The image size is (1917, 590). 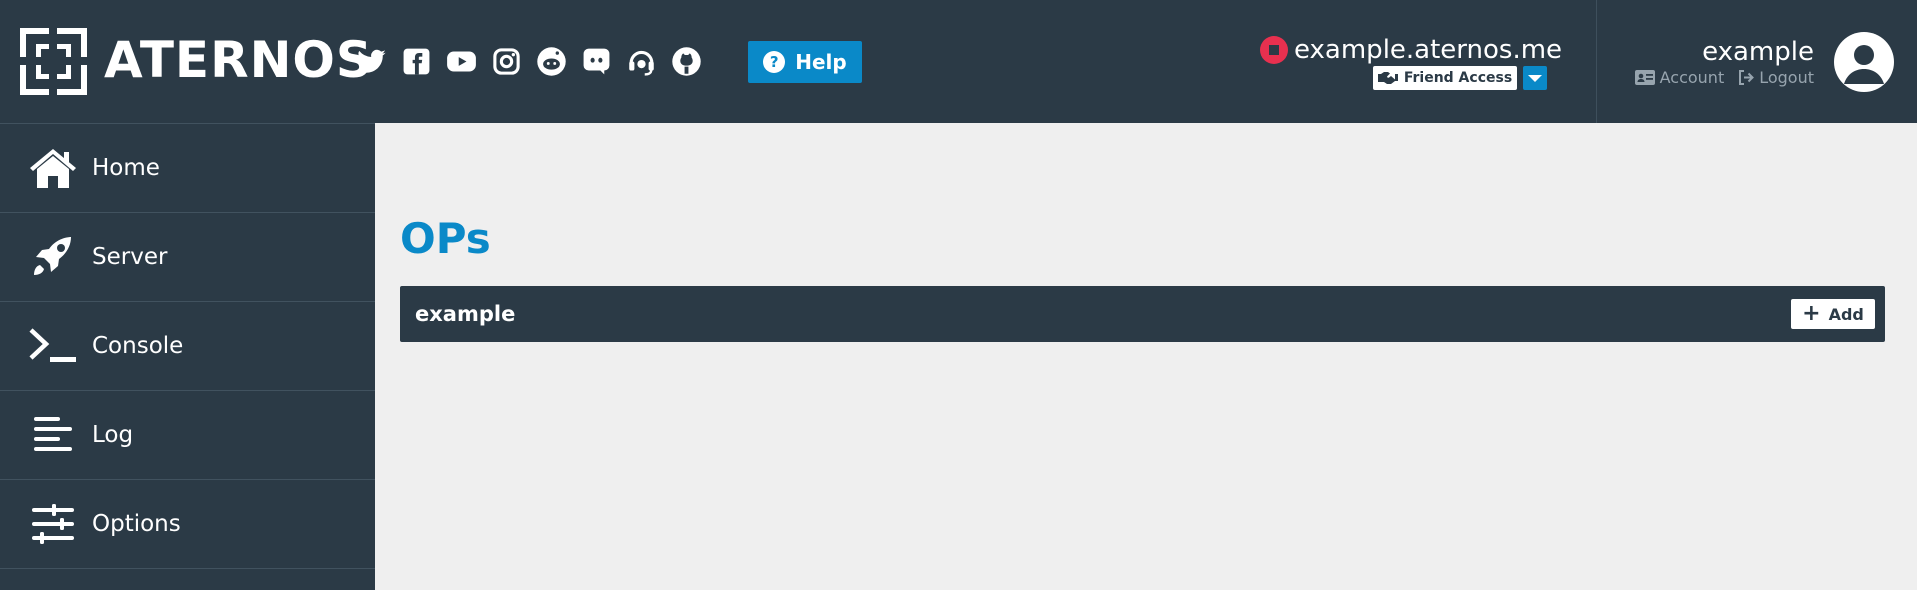 What do you see at coordinates (53, 168) in the screenshot?
I see `home-icon` at bounding box center [53, 168].